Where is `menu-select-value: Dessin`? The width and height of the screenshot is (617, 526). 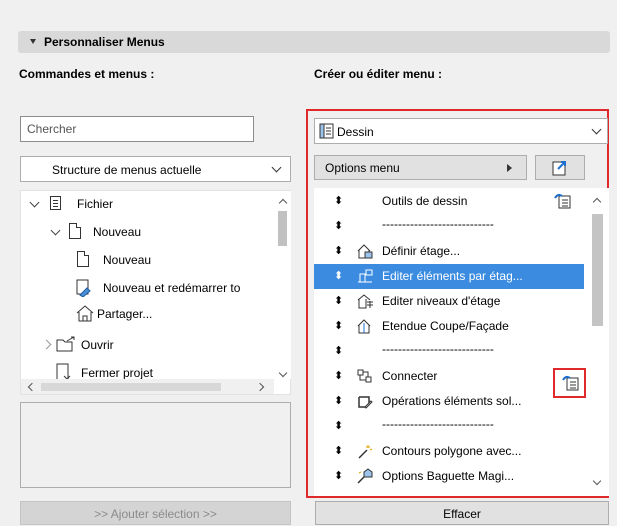 menu-select-value: Dessin is located at coordinates (355, 132).